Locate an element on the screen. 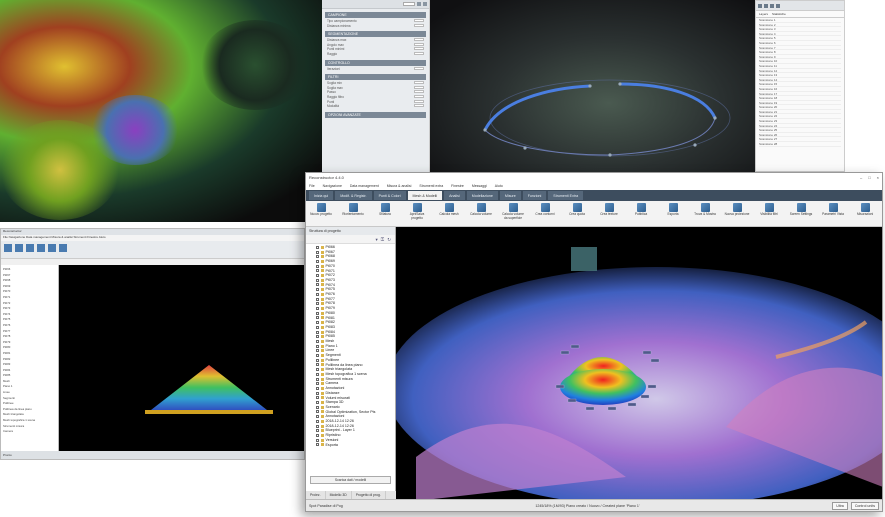  settings-section-header: SEGMENTAZIONE is located at coordinates (375, 34).